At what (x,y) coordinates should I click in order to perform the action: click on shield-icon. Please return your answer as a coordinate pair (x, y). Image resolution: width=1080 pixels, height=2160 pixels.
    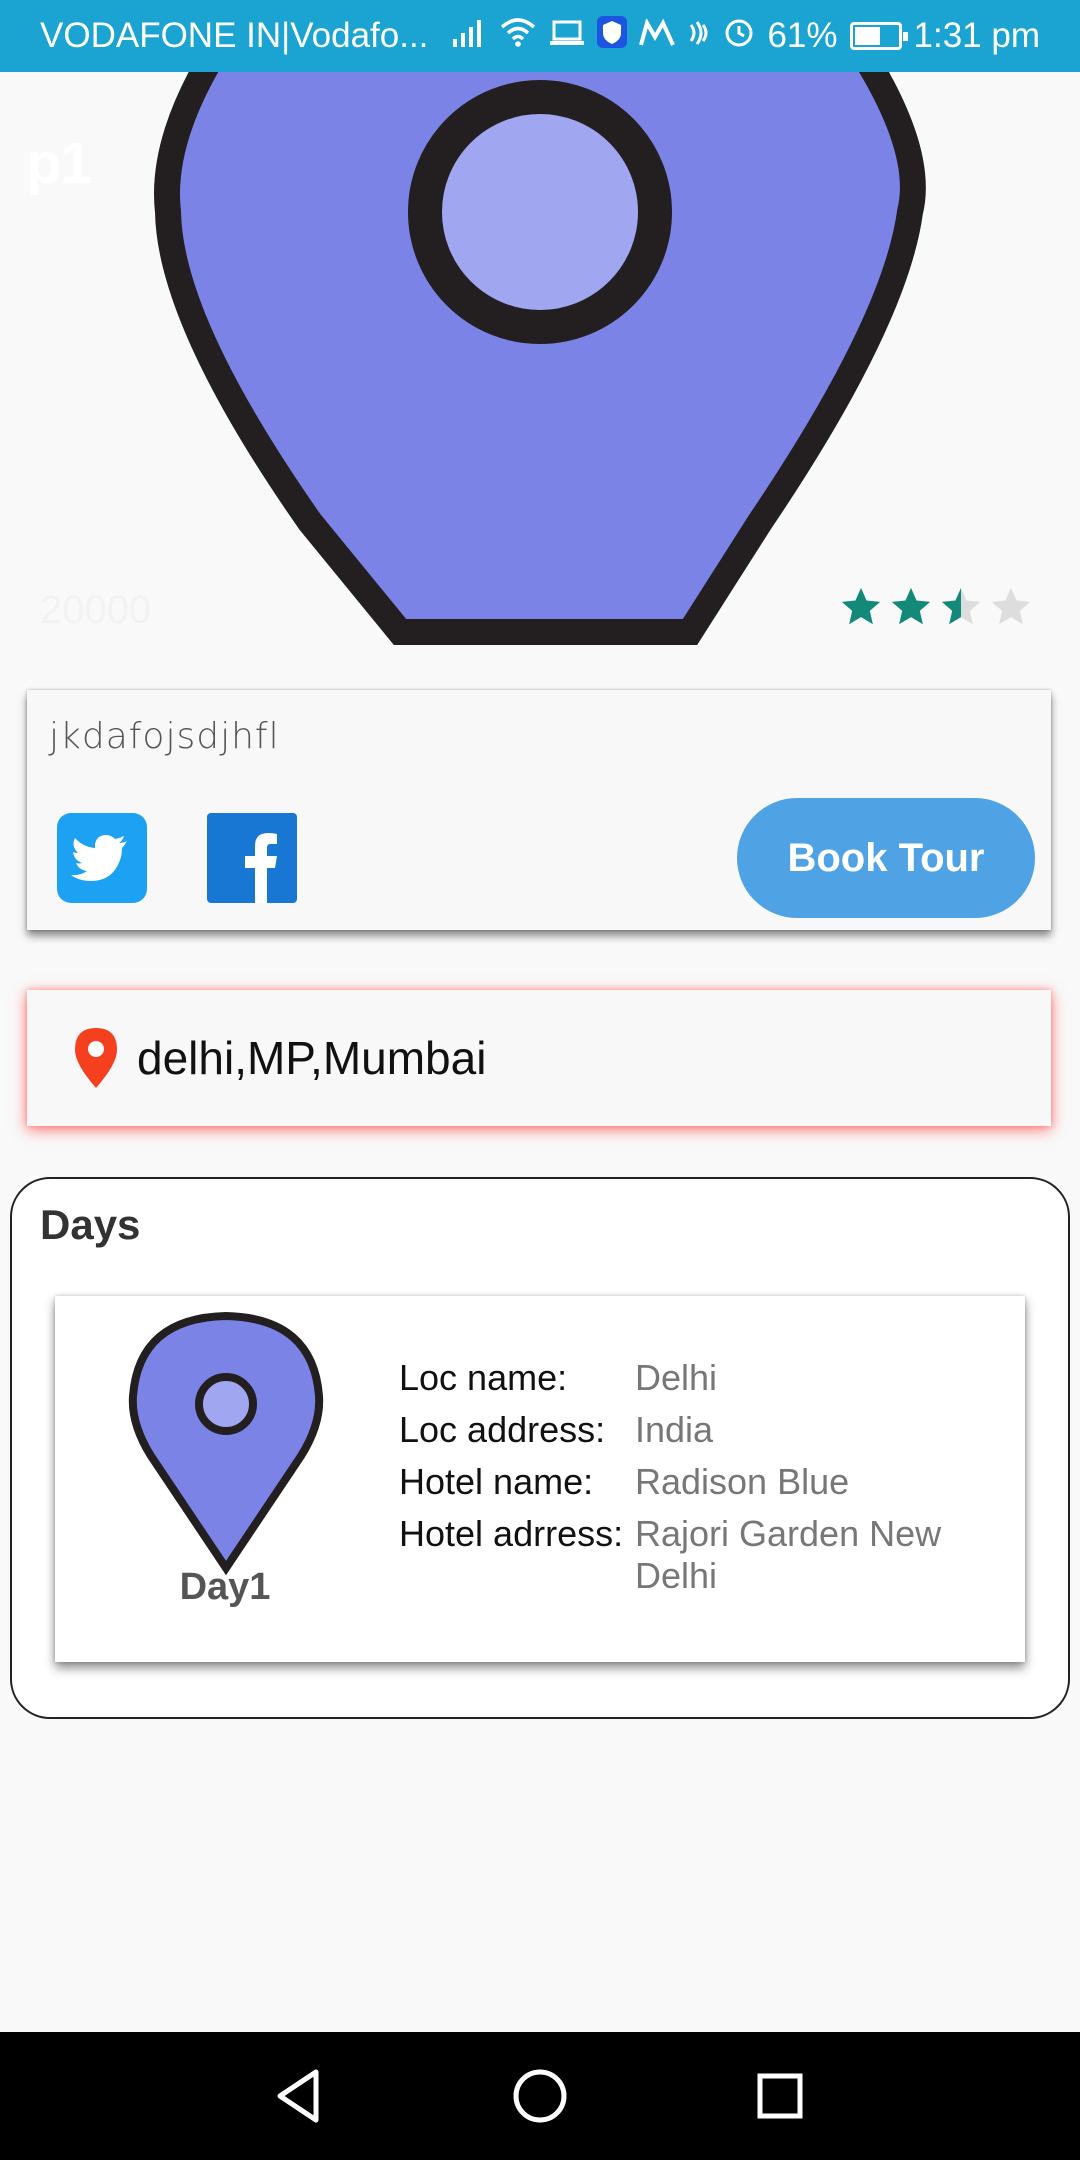
    Looking at the image, I should click on (612, 36).